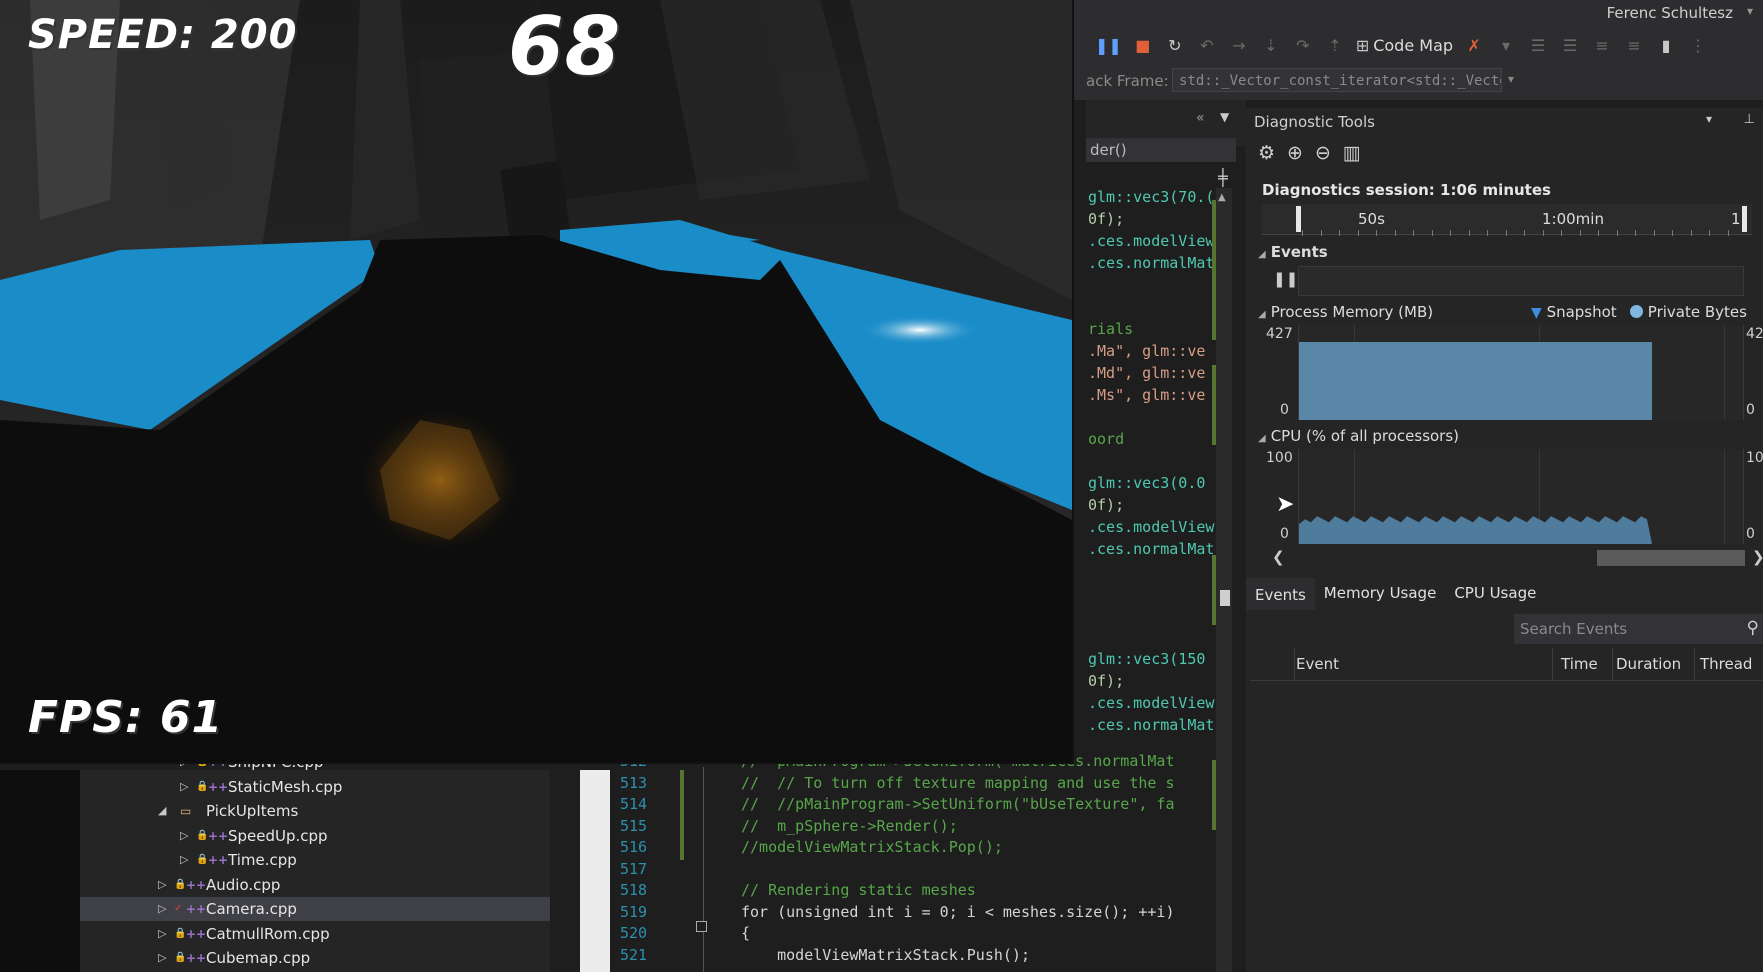 This screenshot has height=972, width=1763. What do you see at coordinates (315, 836) in the screenshot?
I see `tree-item: ▷ 🔒 ++ SpeedUp.cpp` at bounding box center [315, 836].